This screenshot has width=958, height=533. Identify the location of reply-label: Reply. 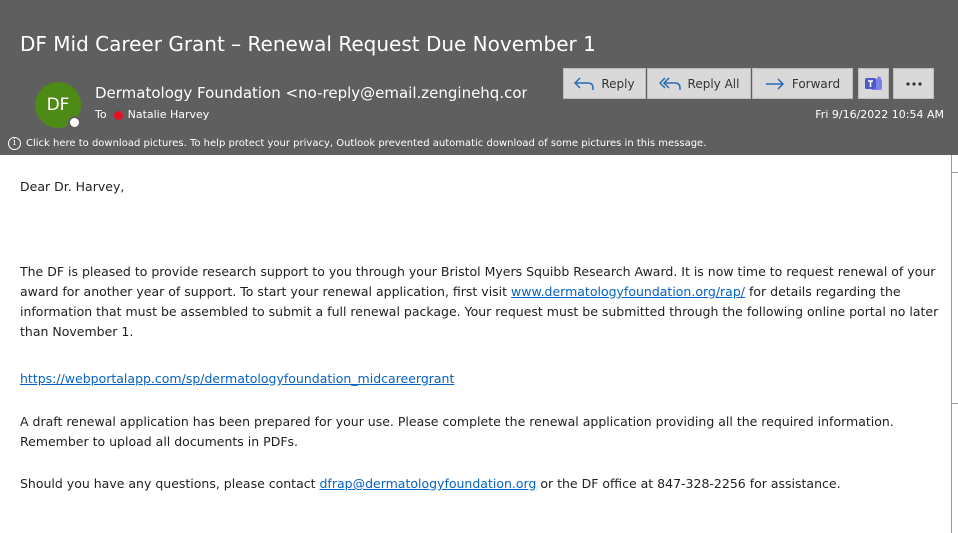
(618, 83).